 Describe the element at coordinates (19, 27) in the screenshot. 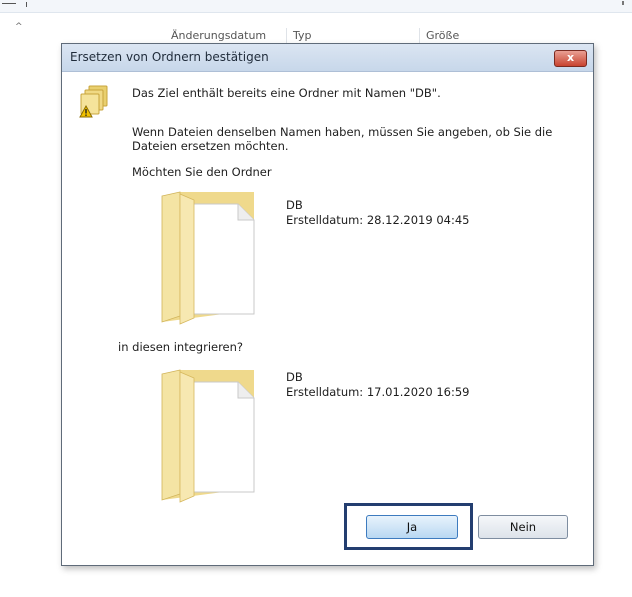

I see `sort-arrow-icon: ^` at that location.